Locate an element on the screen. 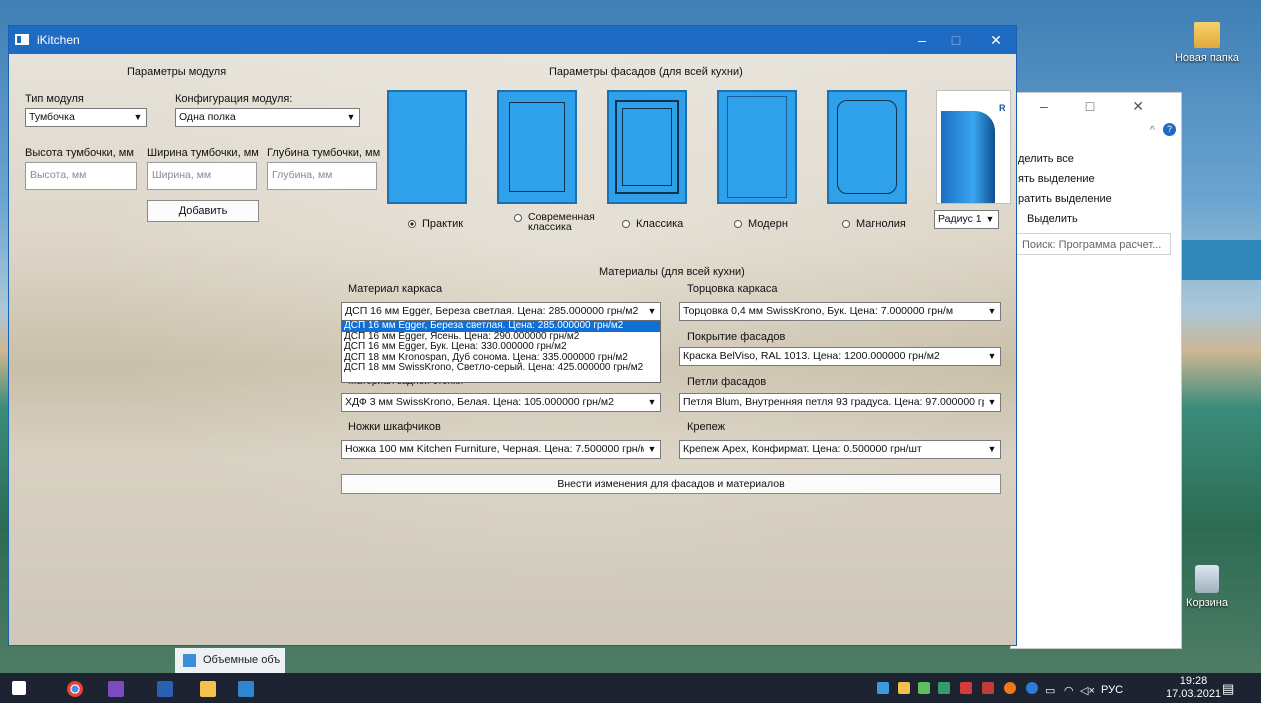  width-input: Ширина, мм is located at coordinates (202, 176).